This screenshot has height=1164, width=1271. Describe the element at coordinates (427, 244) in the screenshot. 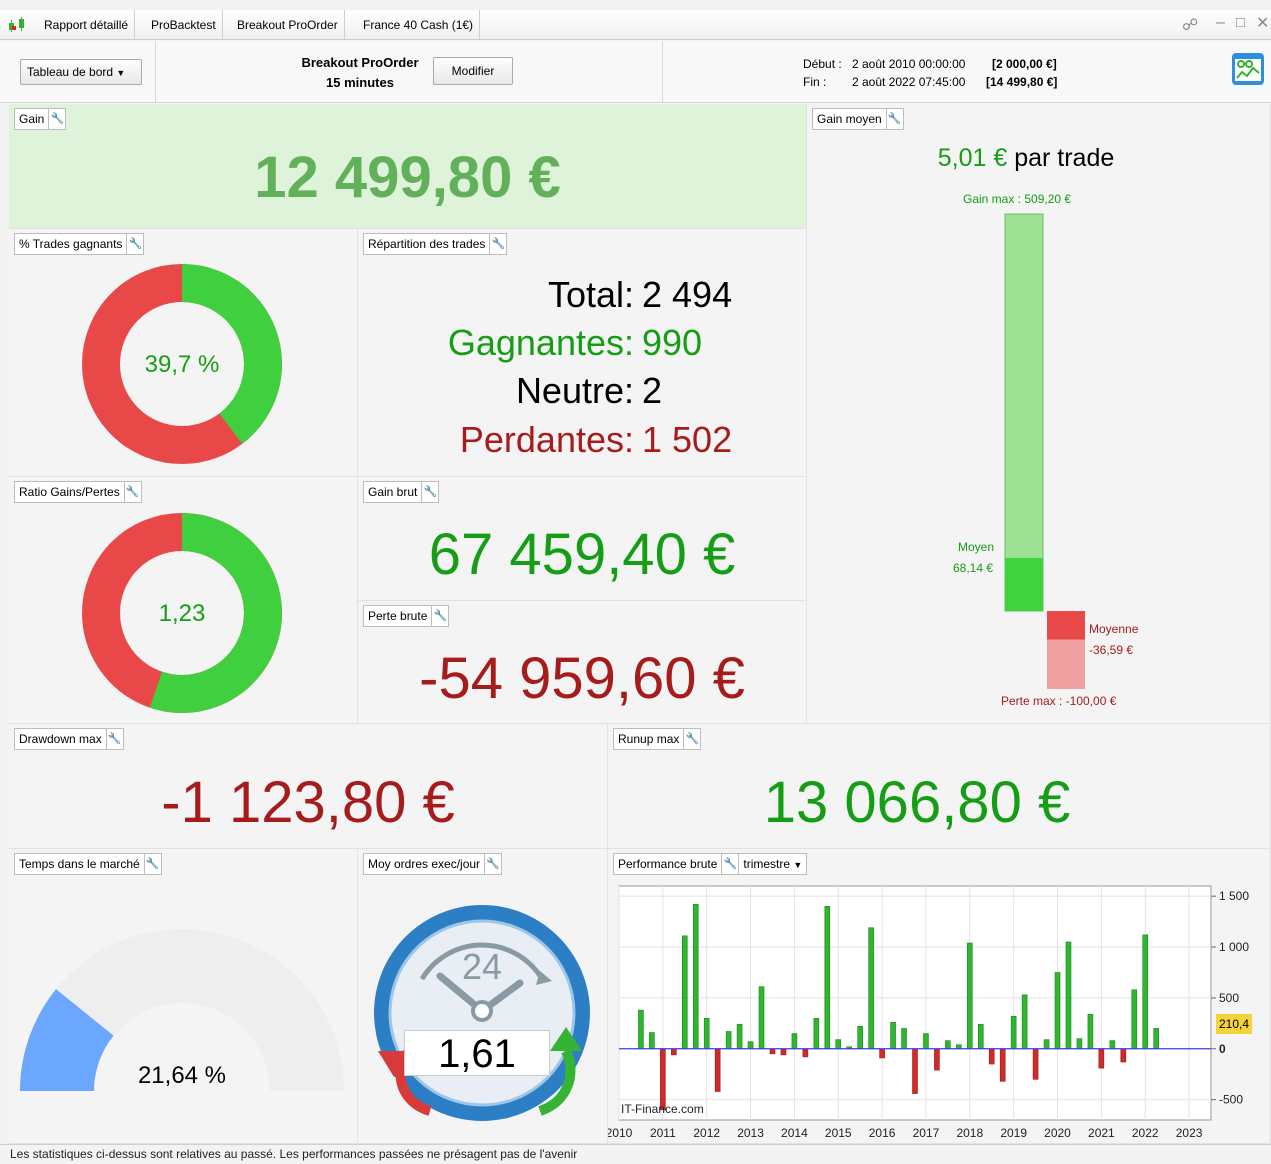

I see `repartition-title-label: Répartition des trades` at that location.